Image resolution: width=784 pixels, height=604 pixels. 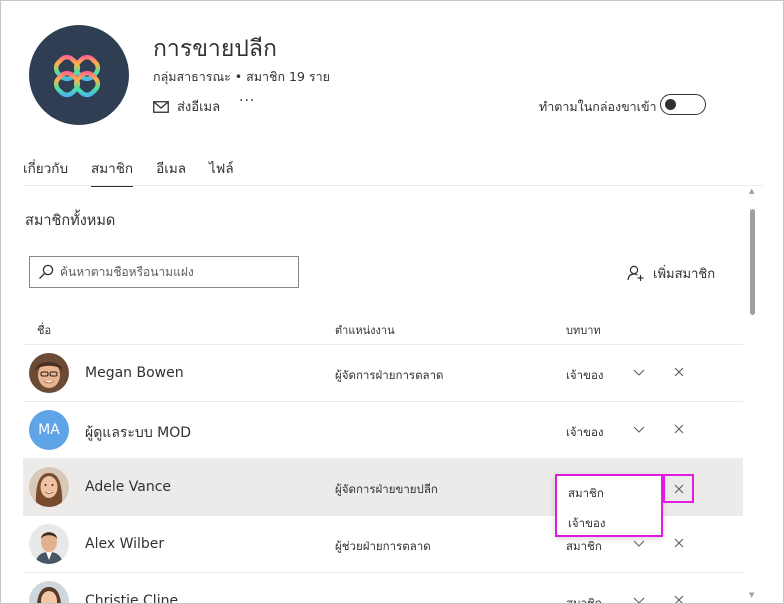 I want to click on add-member-button: เพิ่มสมาชิก, so click(x=671, y=273).